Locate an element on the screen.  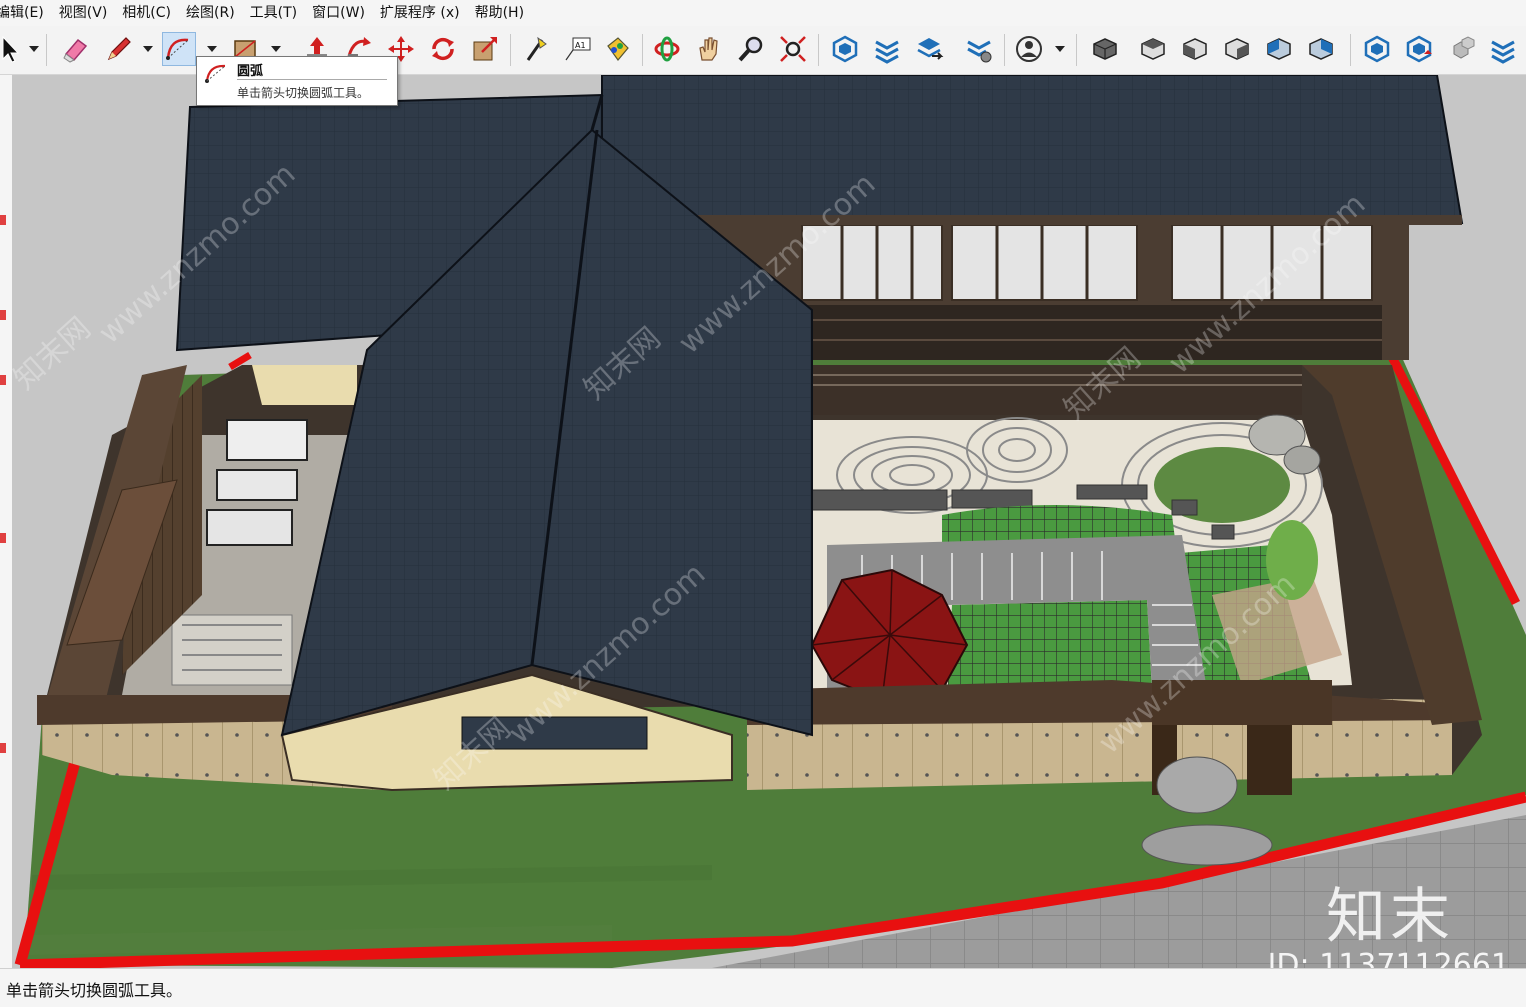
components-button is located at coordinates (1461, 49).